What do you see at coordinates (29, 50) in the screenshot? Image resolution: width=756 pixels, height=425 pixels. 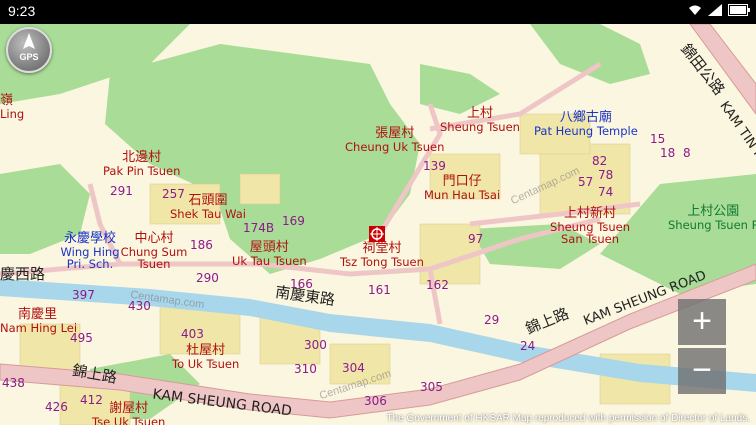 I see `gps-button: GPS` at bounding box center [29, 50].